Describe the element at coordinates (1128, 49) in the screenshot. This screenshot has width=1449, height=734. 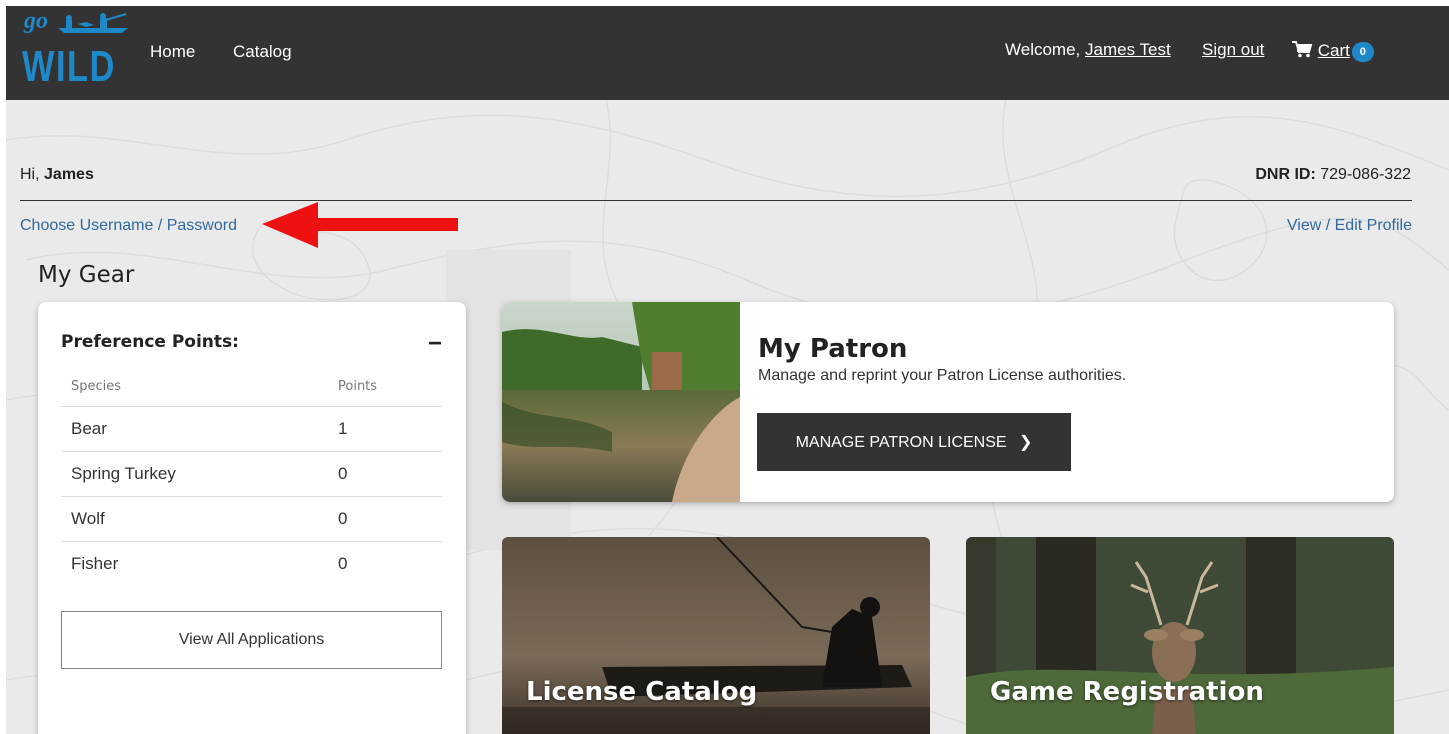
I see `user-name-link: James Test` at that location.